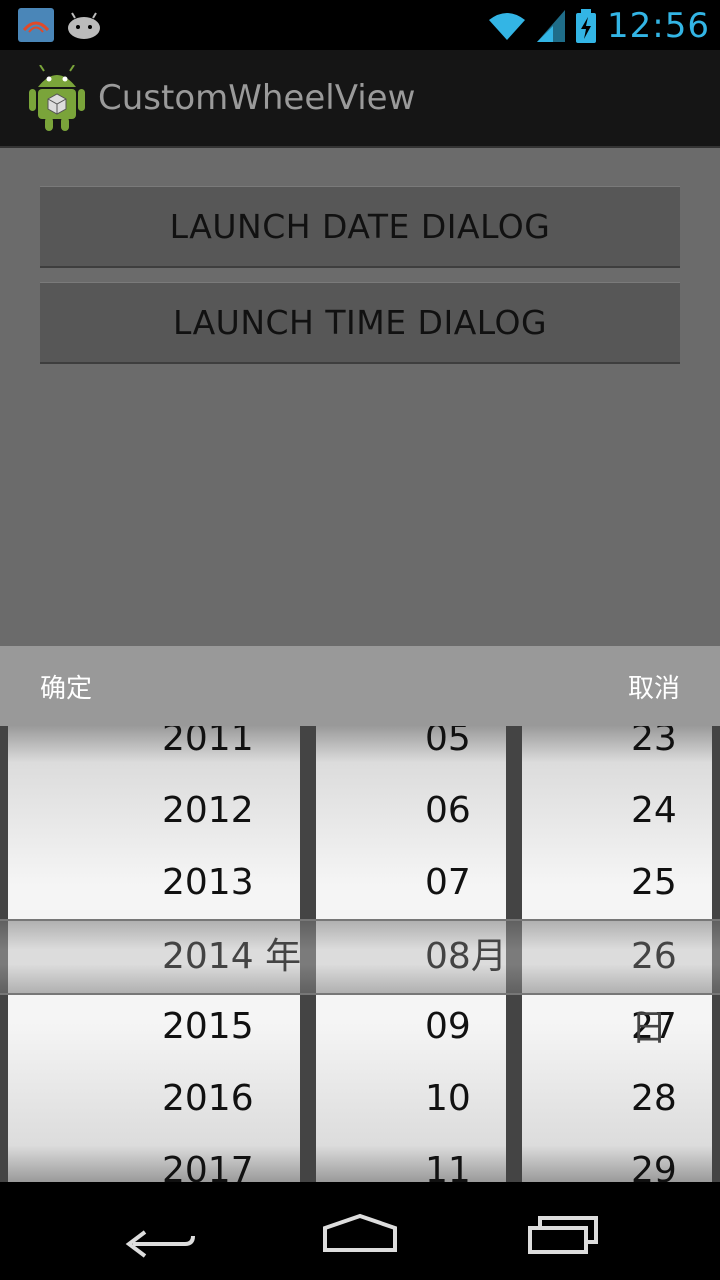 The image size is (720, 1280). Describe the element at coordinates (360, 227) in the screenshot. I see `launch-date-dialog-button: LAUNCH DATE DIALOG` at that location.